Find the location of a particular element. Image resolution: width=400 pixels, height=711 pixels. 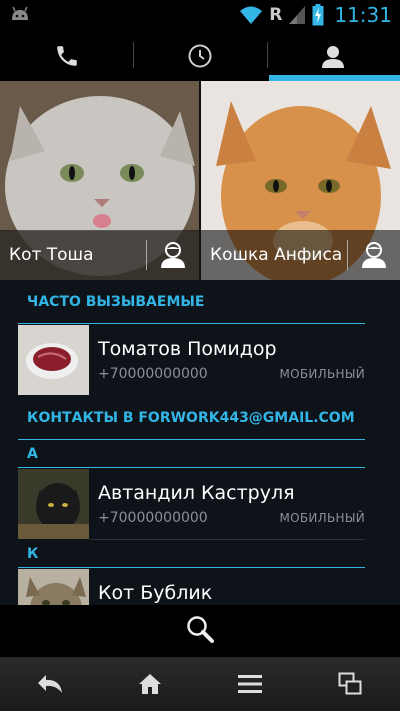

list-item: Кот Бублик is located at coordinates (191, 586).